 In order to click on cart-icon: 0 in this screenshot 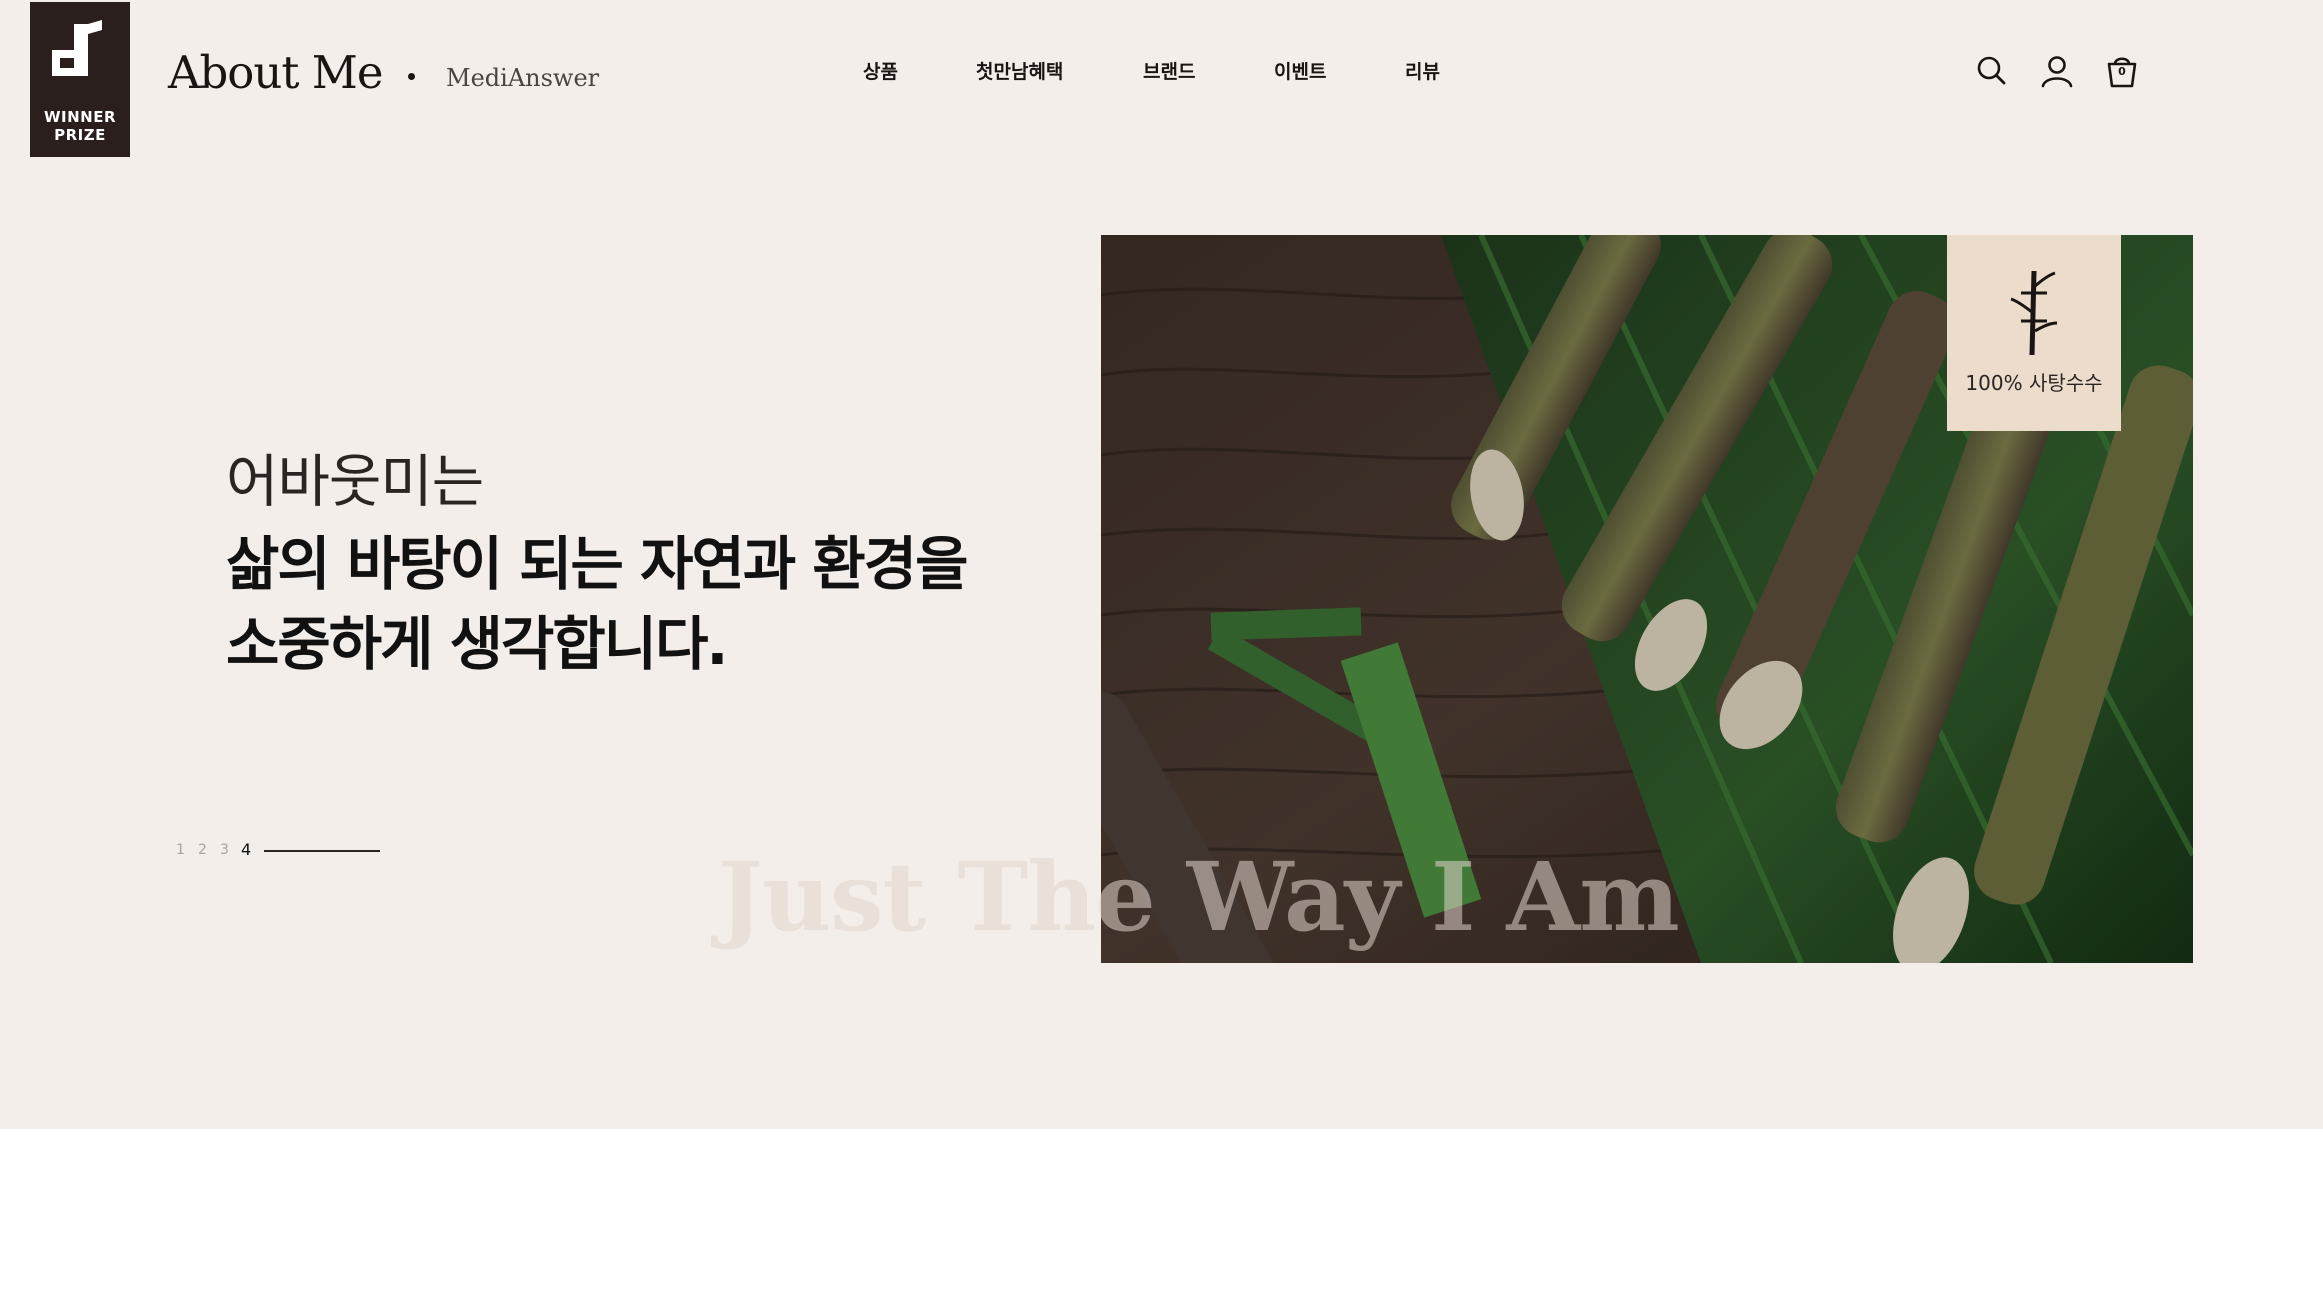, I will do `click(2122, 72)`.